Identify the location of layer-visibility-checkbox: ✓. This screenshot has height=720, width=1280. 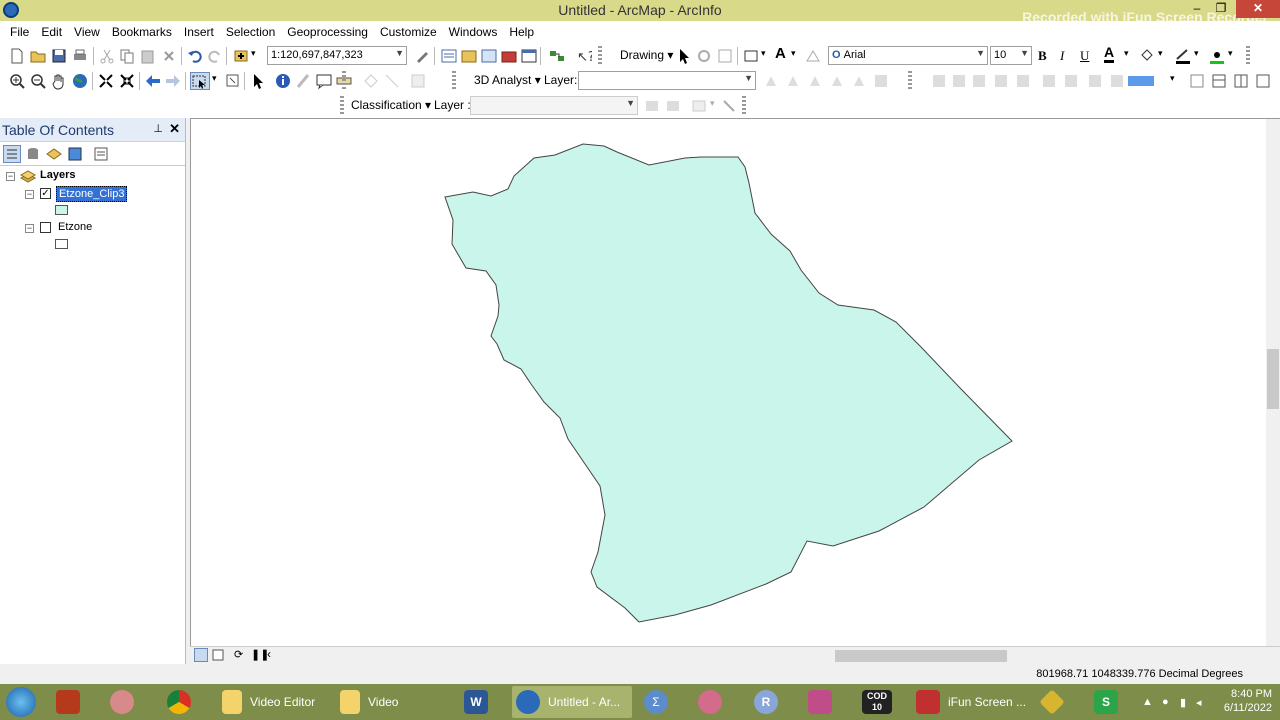
(45, 193).